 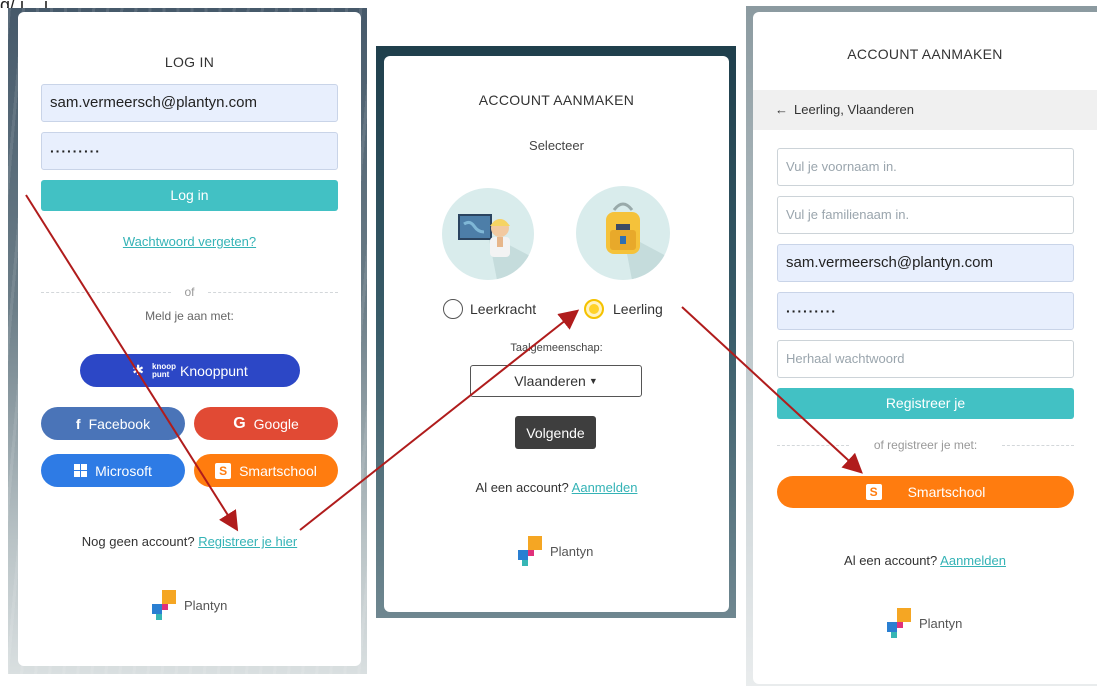 I want to click on arrow-to-student-radio, so click(x=439, y=420).